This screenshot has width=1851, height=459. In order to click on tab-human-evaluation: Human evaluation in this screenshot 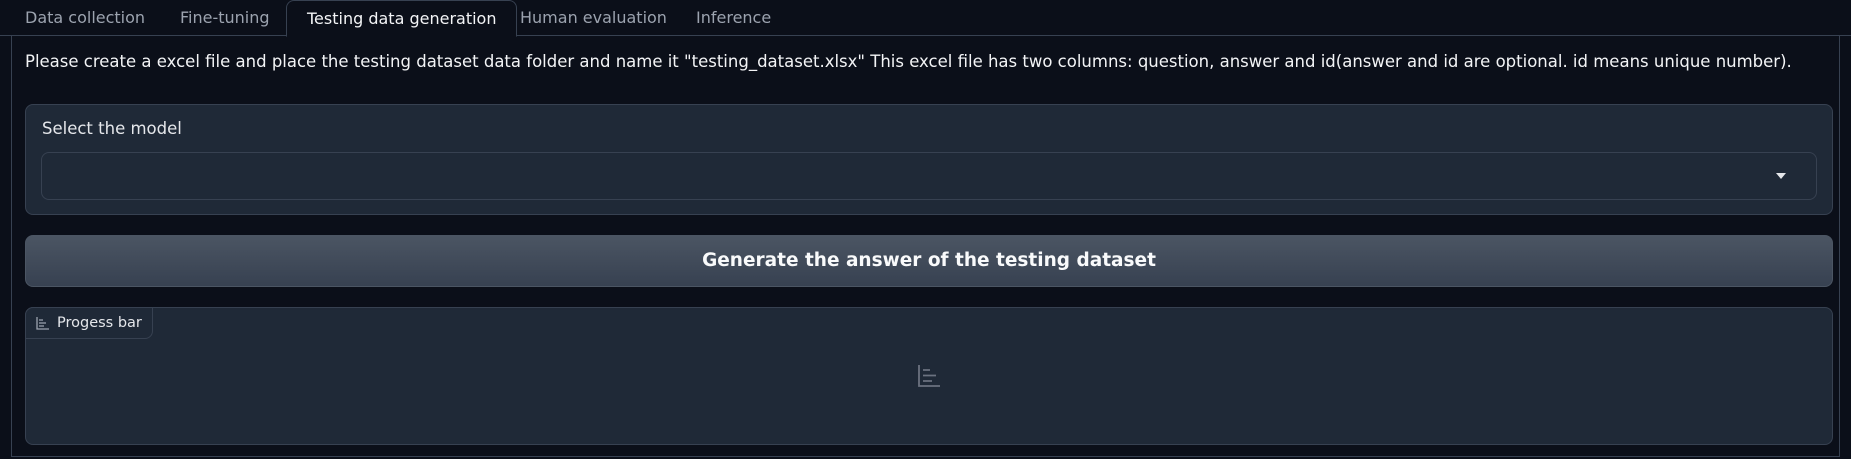, I will do `click(593, 18)`.